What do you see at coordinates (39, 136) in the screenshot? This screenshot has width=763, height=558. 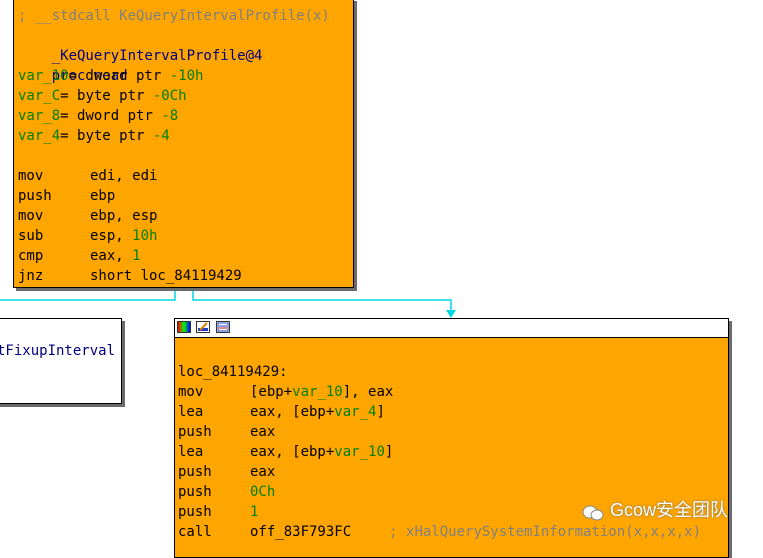 I see `variable-name: var_4` at bounding box center [39, 136].